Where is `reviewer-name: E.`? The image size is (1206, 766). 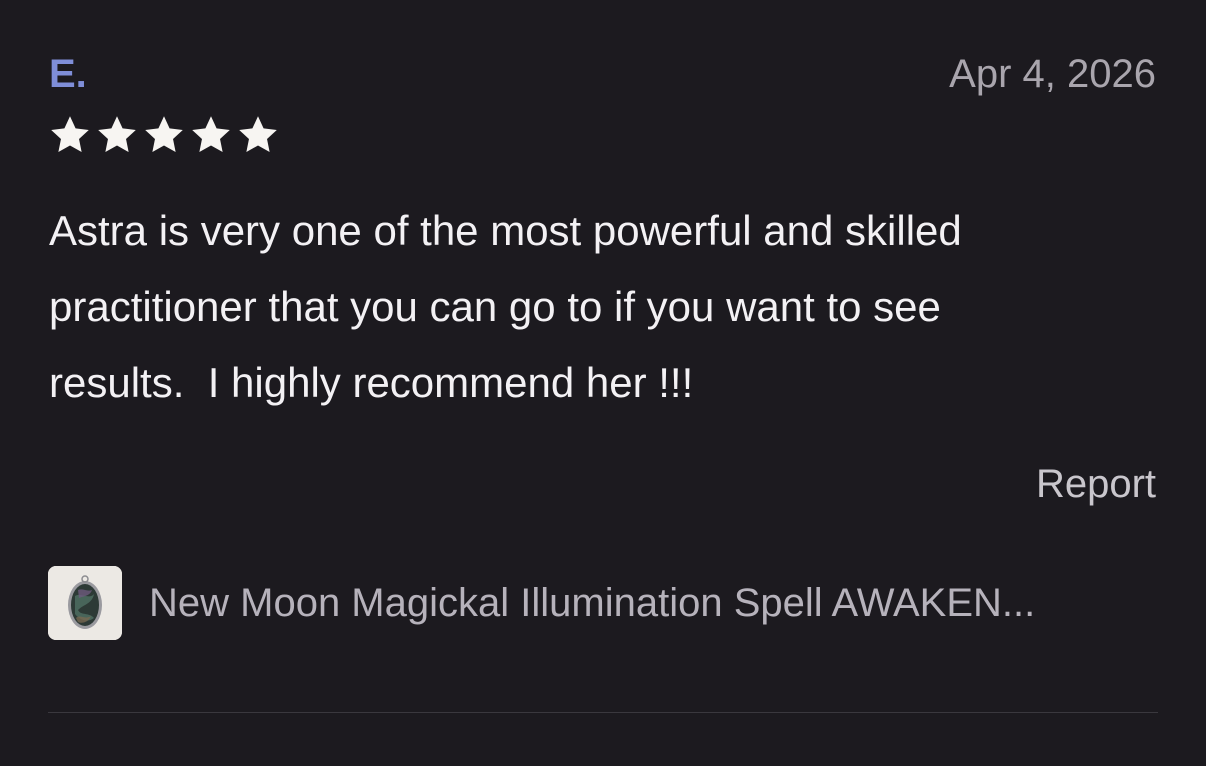 reviewer-name: E. is located at coordinates (68, 74).